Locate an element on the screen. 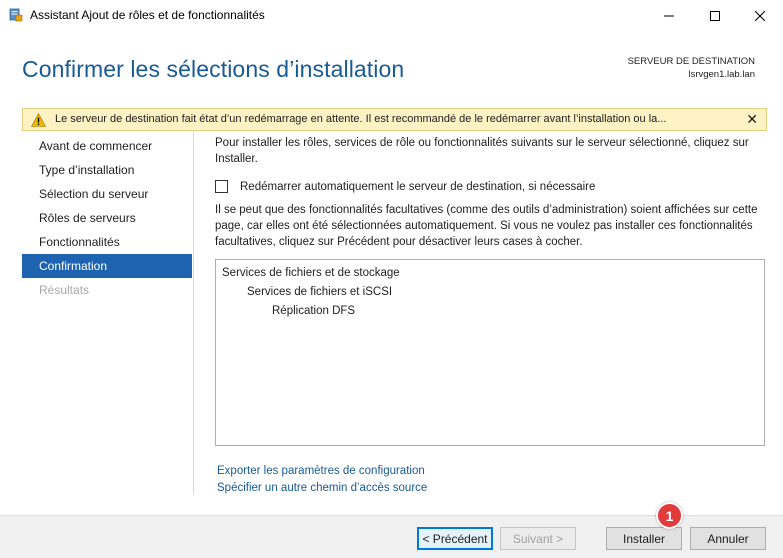  dismiss-warning-close-icon: ✕ is located at coordinates (752, 119).